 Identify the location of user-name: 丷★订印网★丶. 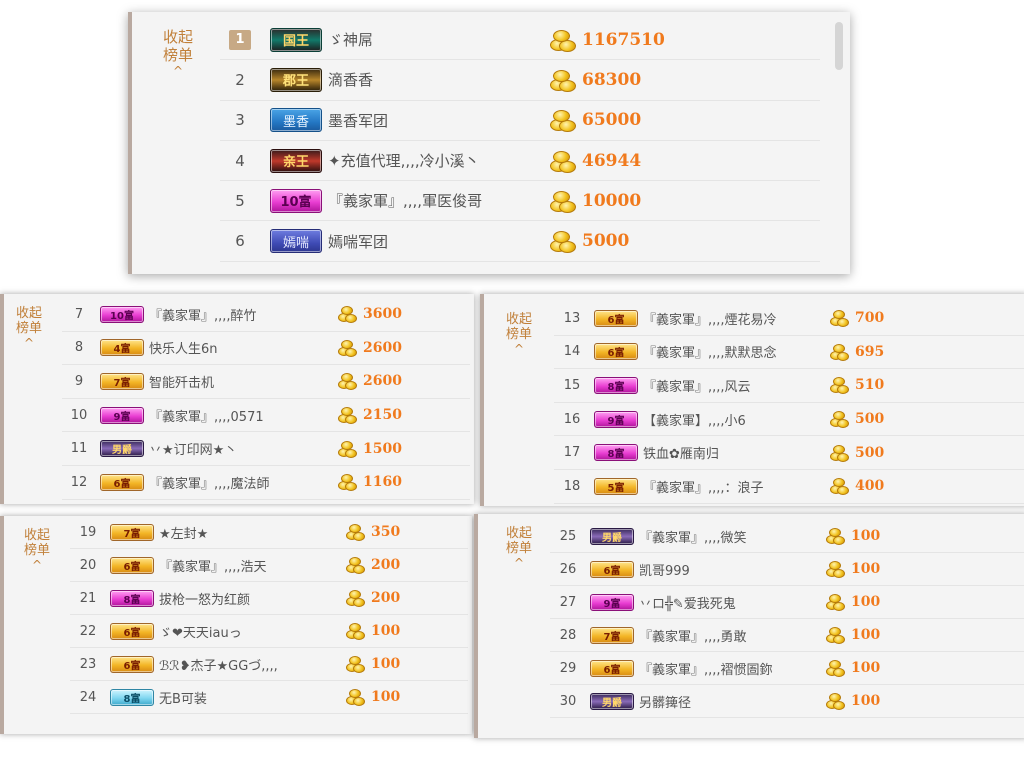
(243, 448).